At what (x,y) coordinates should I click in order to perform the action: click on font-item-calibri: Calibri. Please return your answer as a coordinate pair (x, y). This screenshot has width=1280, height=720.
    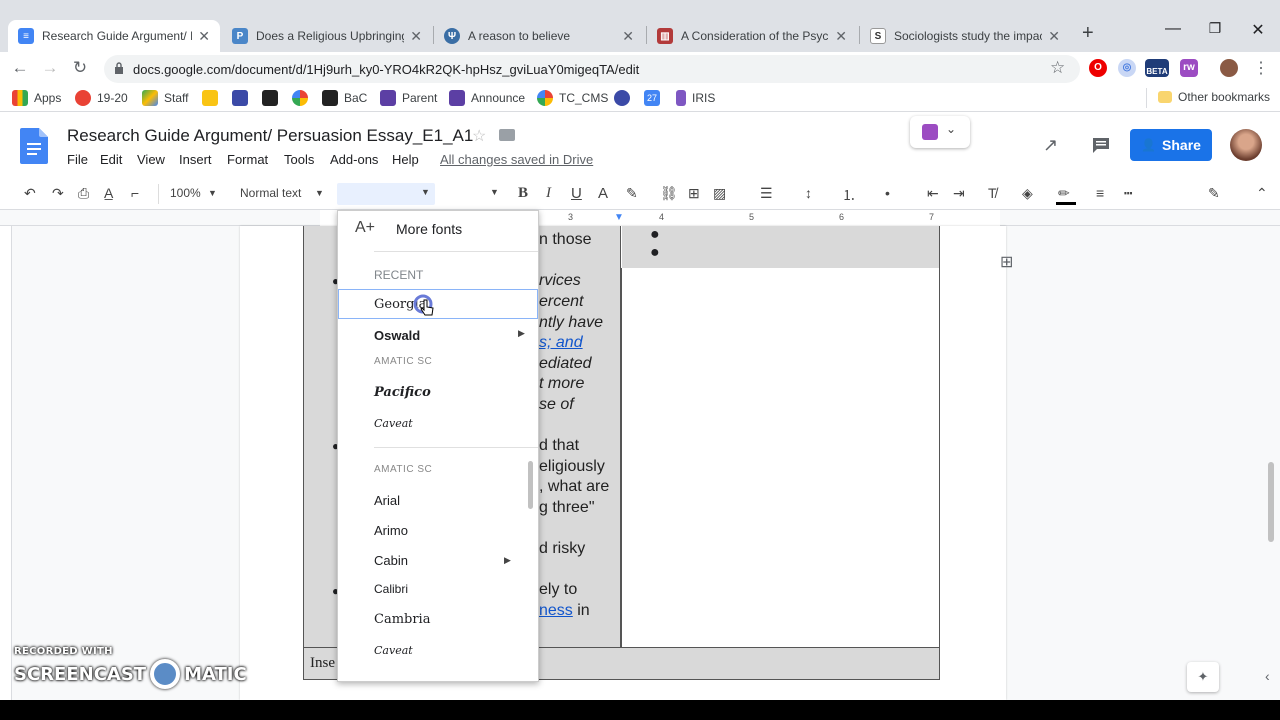
    Looking at the image, I should click on (391, 589).